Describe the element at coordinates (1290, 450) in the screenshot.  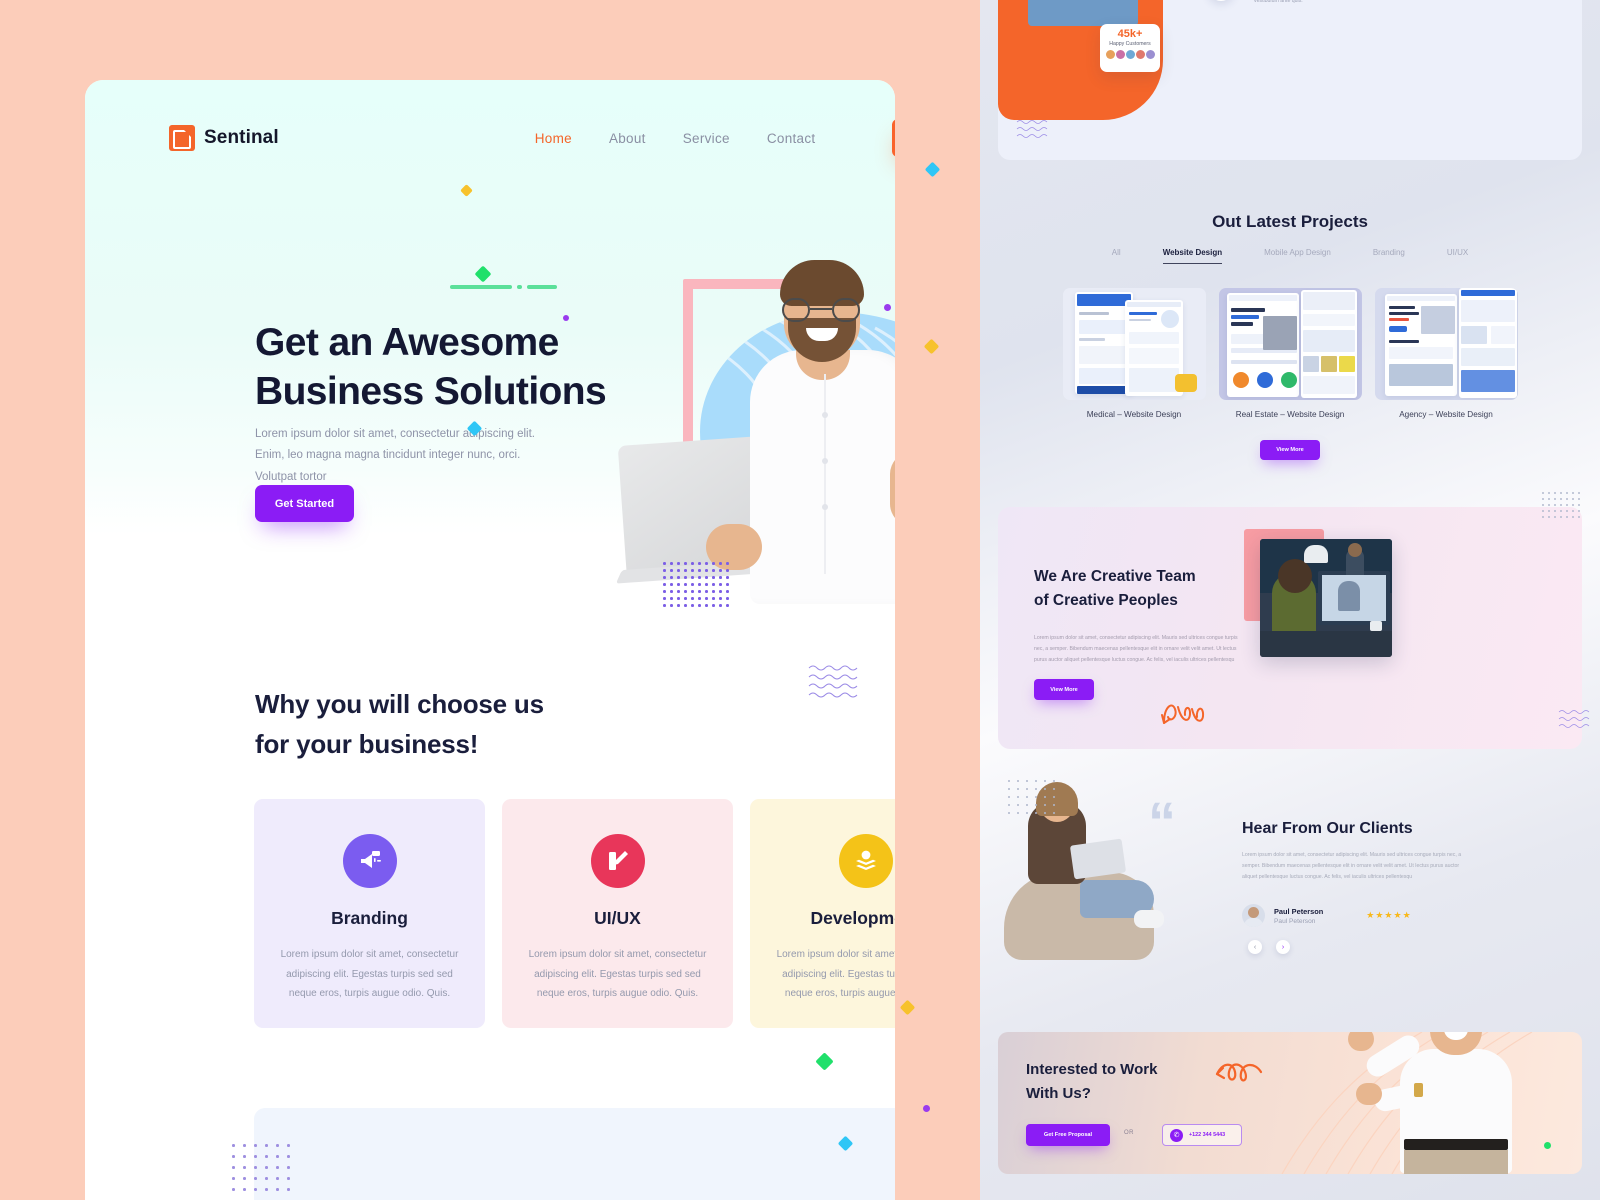
I see `projects-view-more-button: View More` at that location.